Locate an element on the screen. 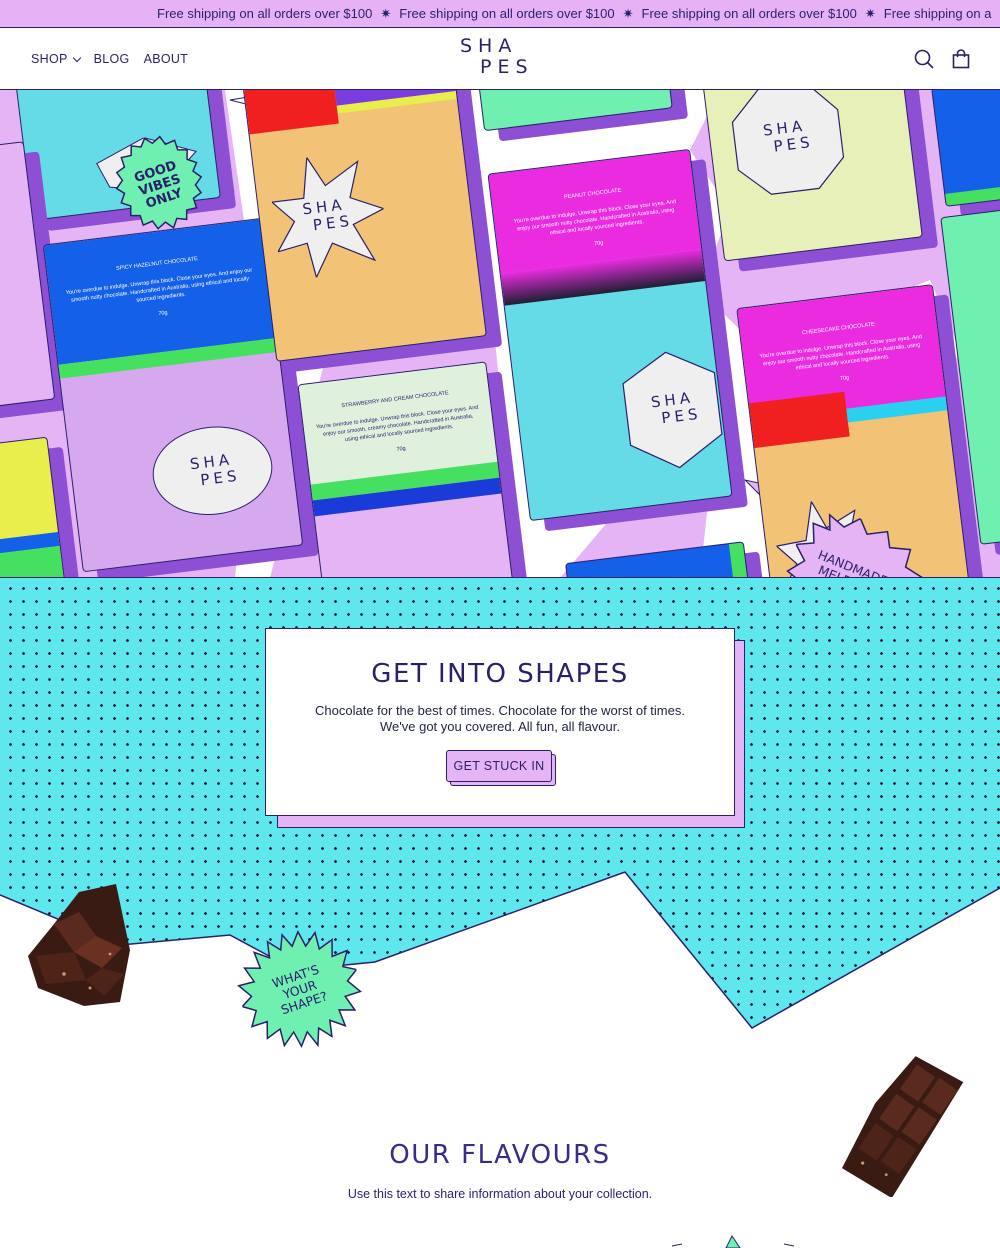 The image size is (1000, 1248). collection-title: OUR FLAVOURS is located at coordinates (500, 1155).